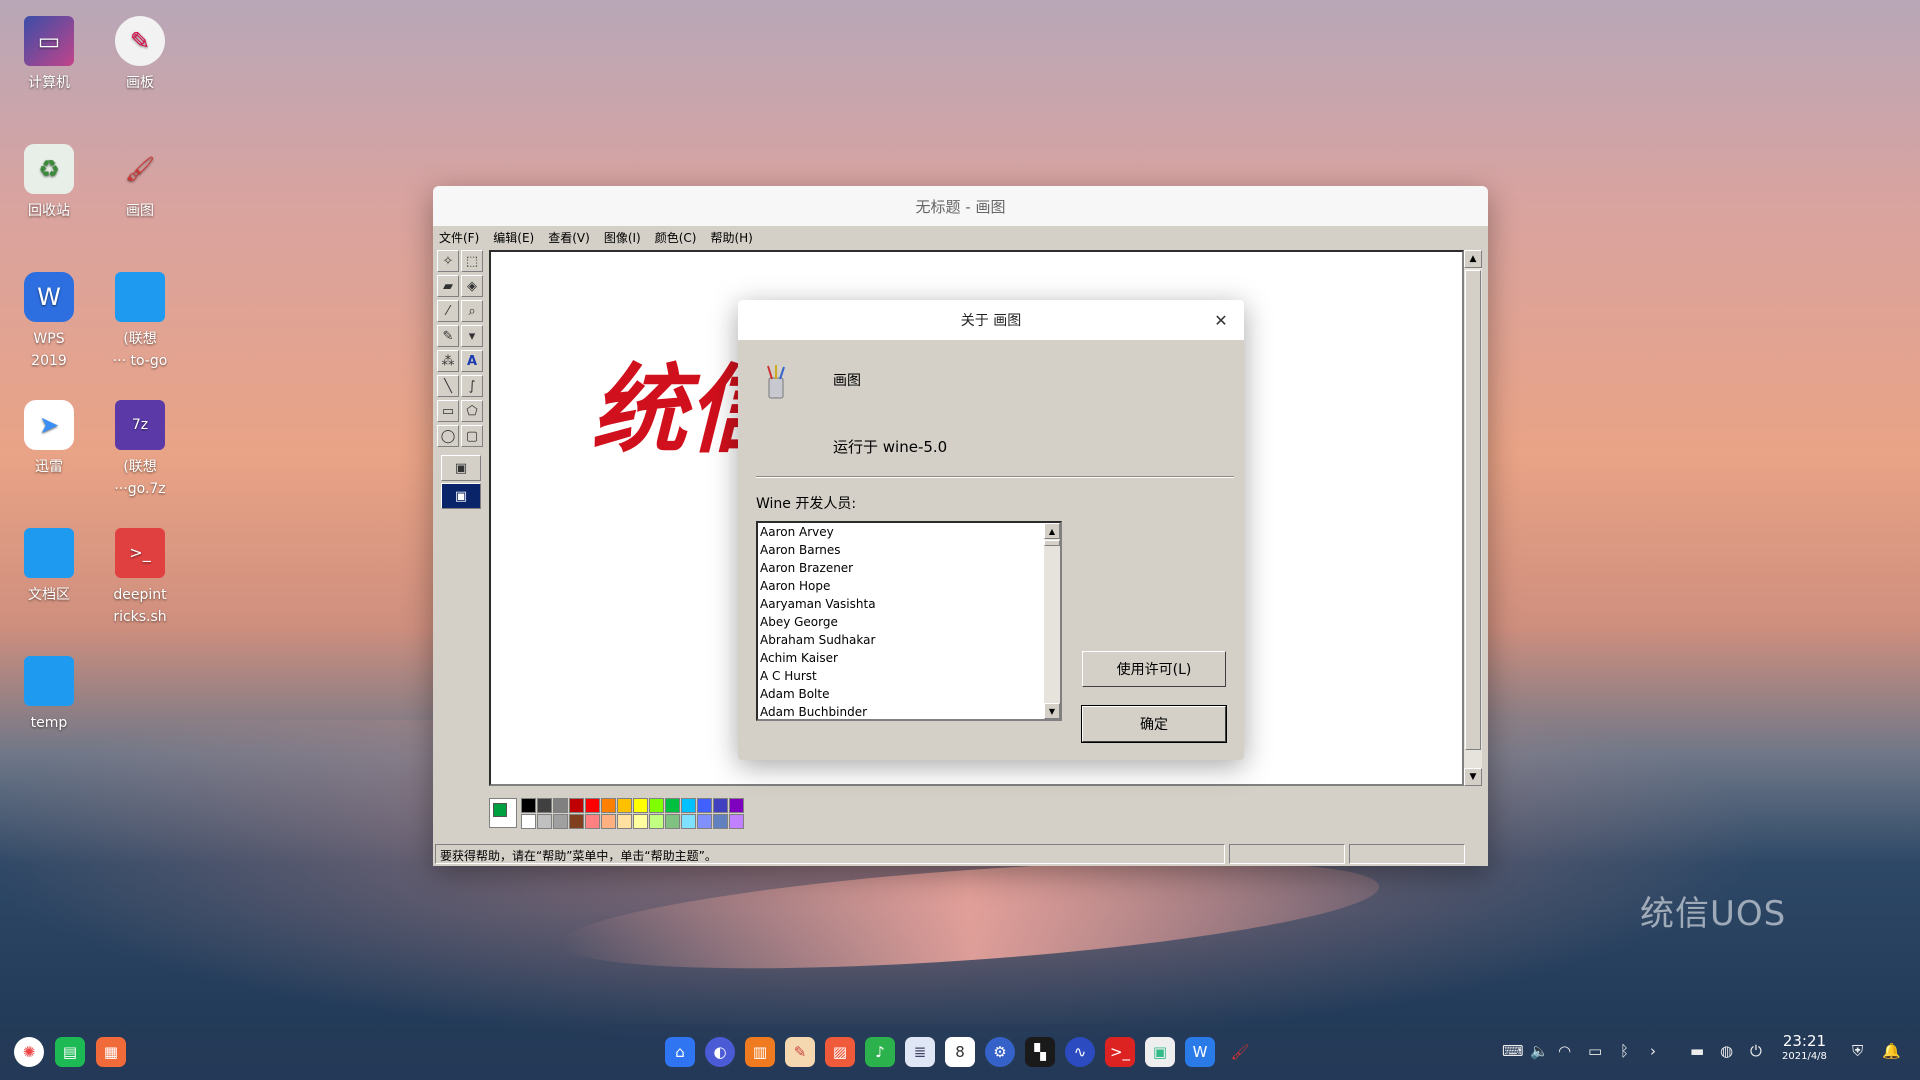  Describe the element at coordinates (472, 386) in the screenshot. I see `curve-icon: ∫` at that location.